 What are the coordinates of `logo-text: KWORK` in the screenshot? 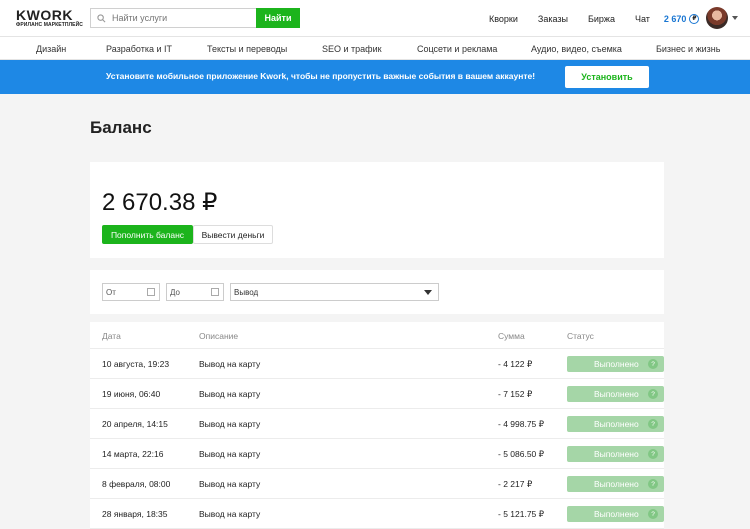 It's located at (44, 14).